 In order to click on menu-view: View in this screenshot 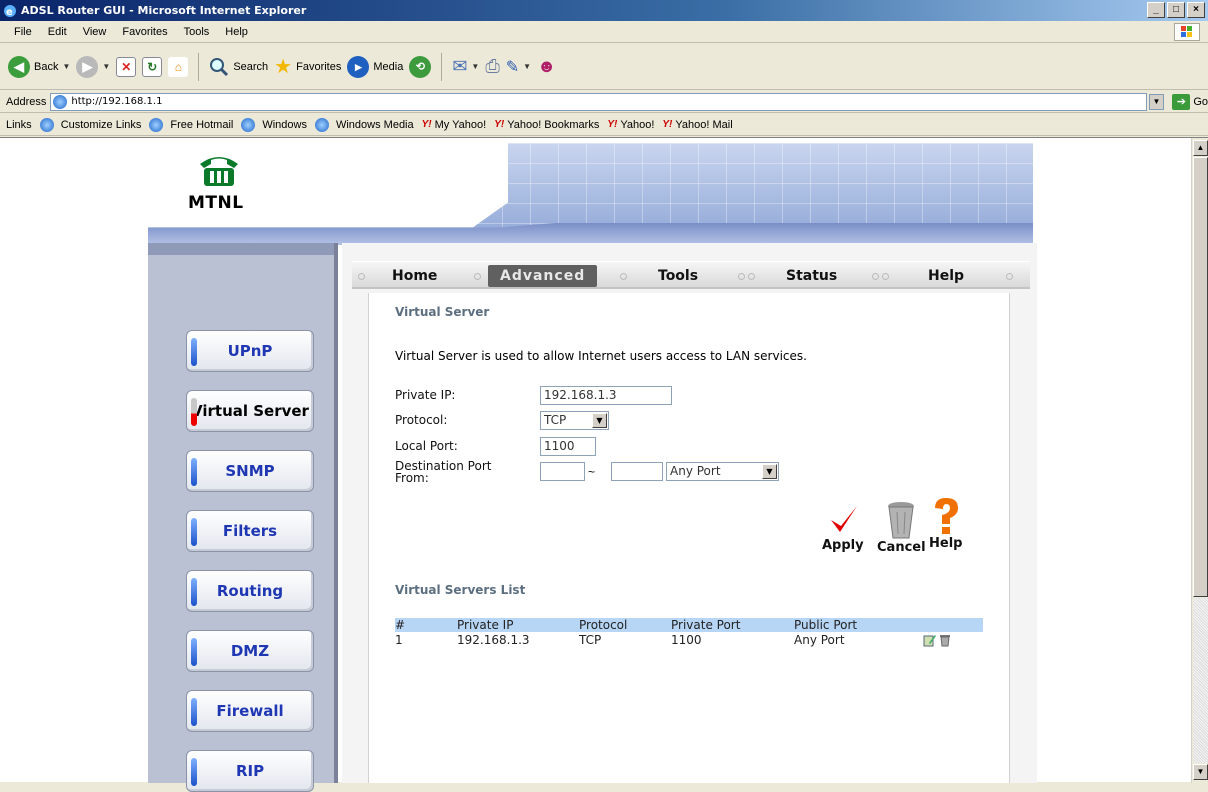, I will do `click(95, 32)`.